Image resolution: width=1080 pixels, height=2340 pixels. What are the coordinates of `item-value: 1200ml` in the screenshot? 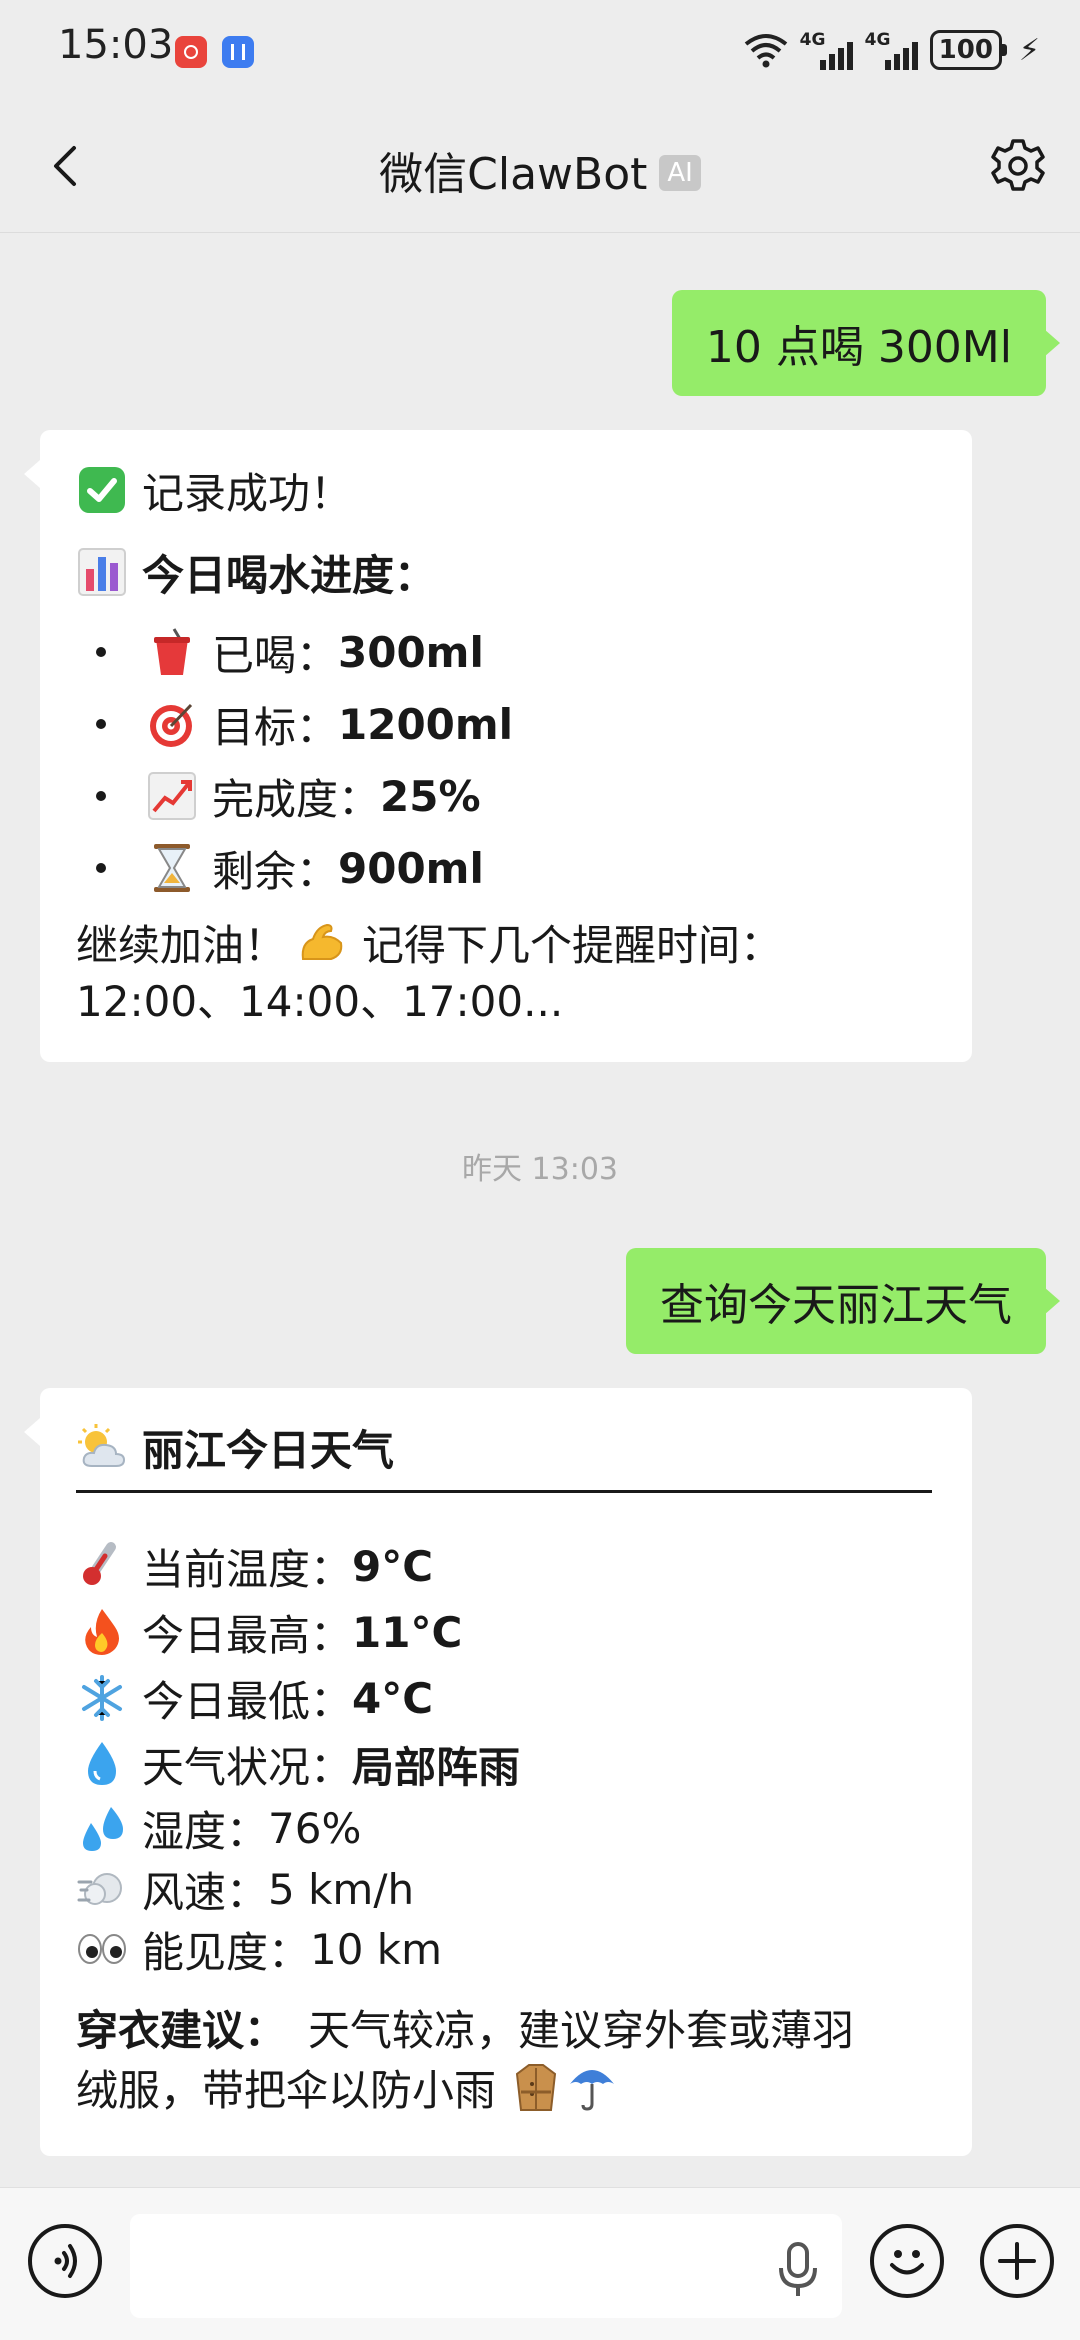 It's located at (426, 724).